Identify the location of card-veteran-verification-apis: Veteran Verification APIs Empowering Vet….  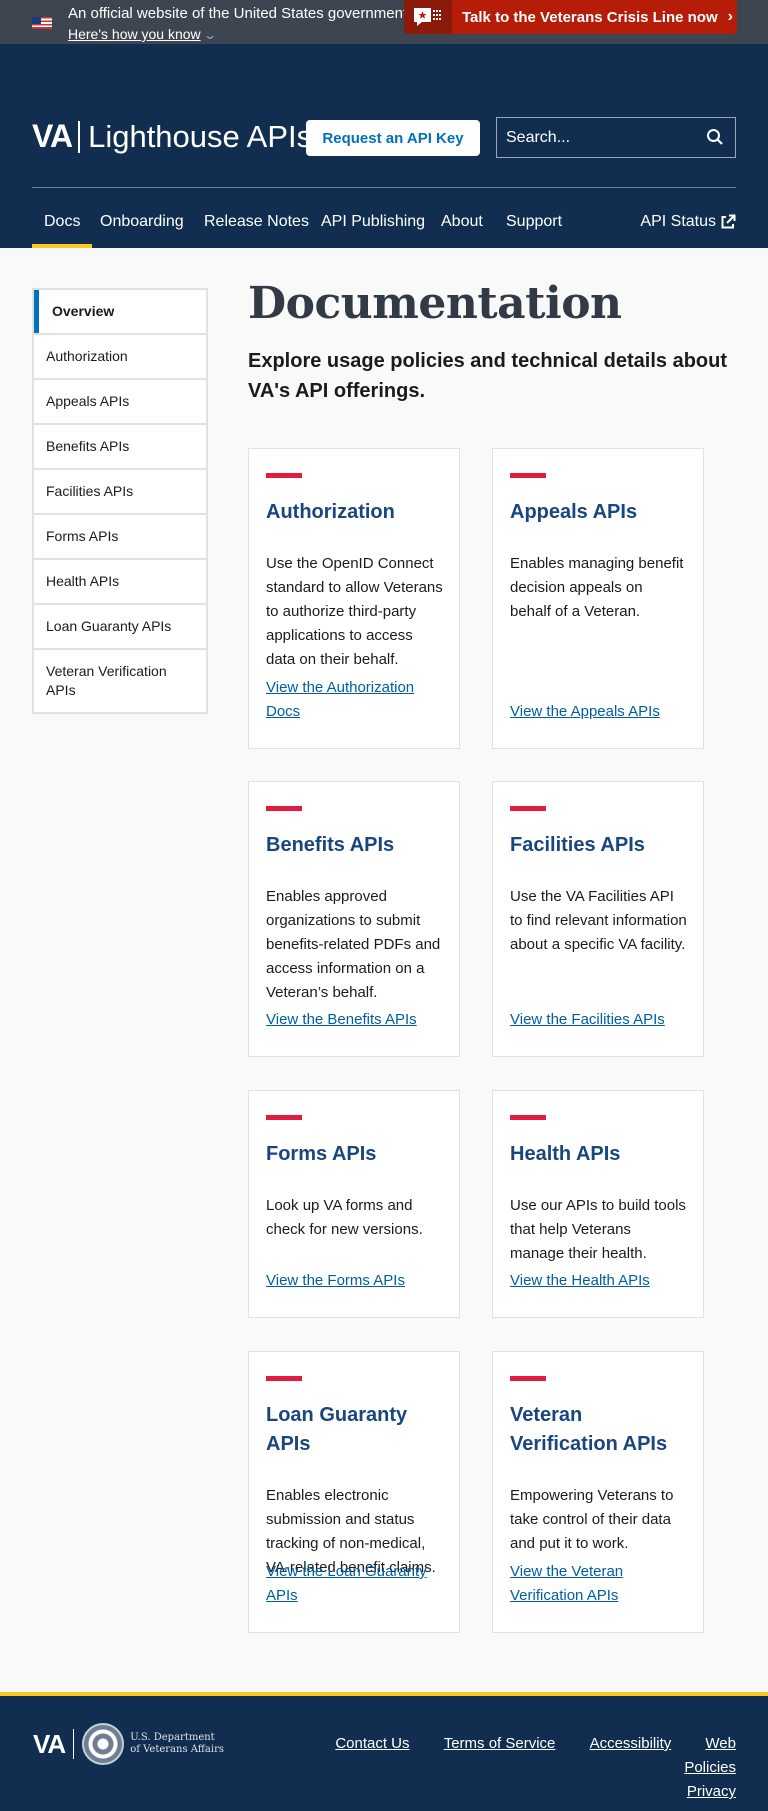
(598, 1492).